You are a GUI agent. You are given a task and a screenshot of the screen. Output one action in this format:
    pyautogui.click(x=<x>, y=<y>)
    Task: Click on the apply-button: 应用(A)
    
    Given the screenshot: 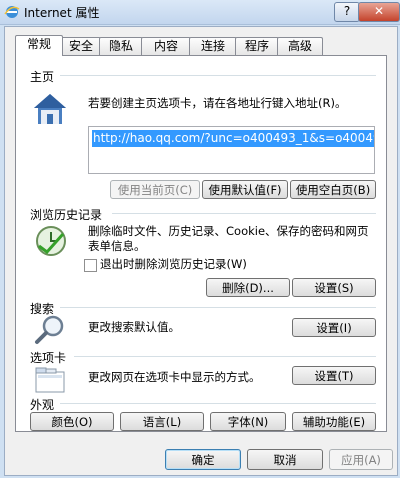 What is the action you would take?
    pyautogui.click(x=361, y=459)
    